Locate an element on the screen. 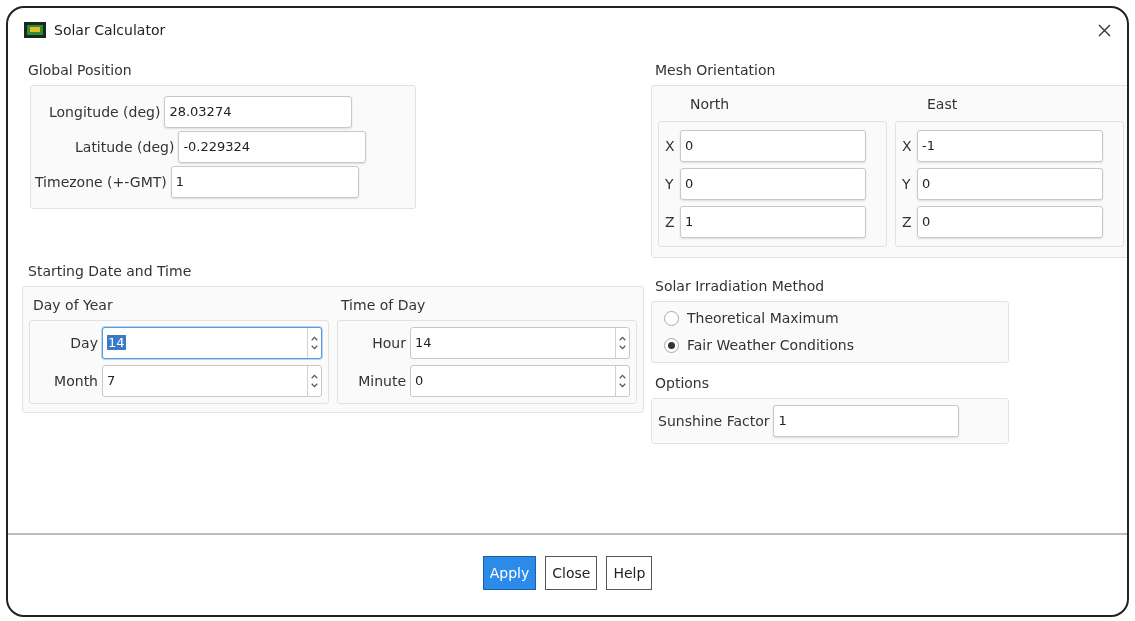  input-field: 28.03274 is located at coordinates (258, 112).